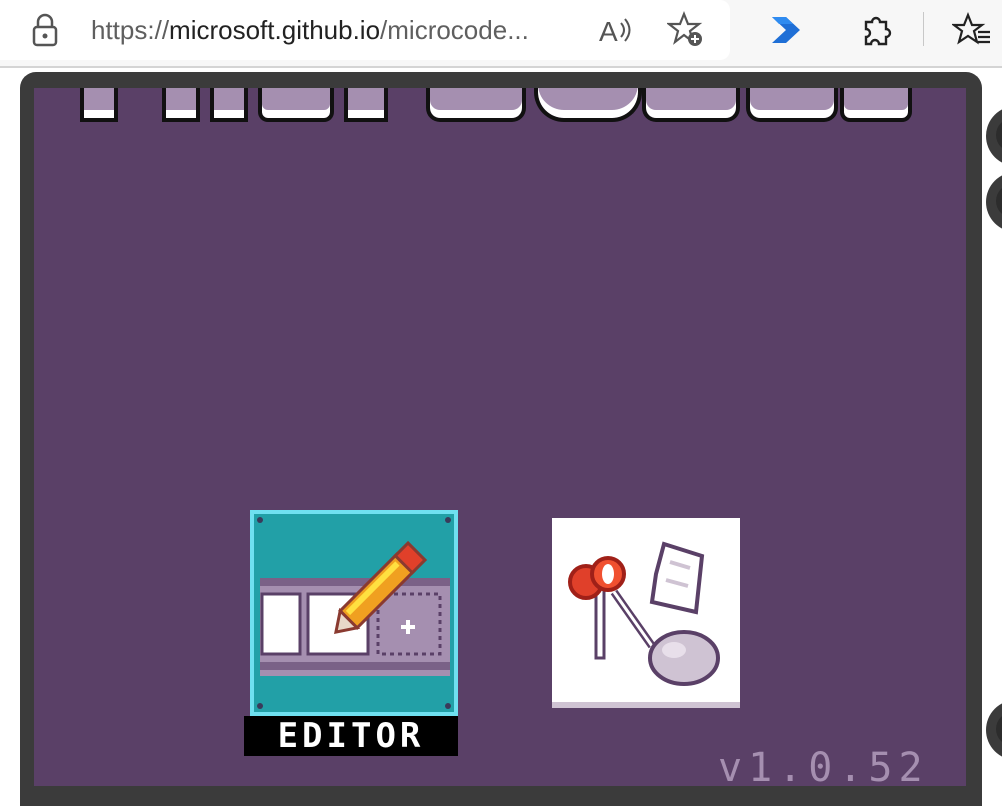 Image resolution: width=1002 pixels, height=806 pixels. I want to click on favorites-icon, so click(972, 30).